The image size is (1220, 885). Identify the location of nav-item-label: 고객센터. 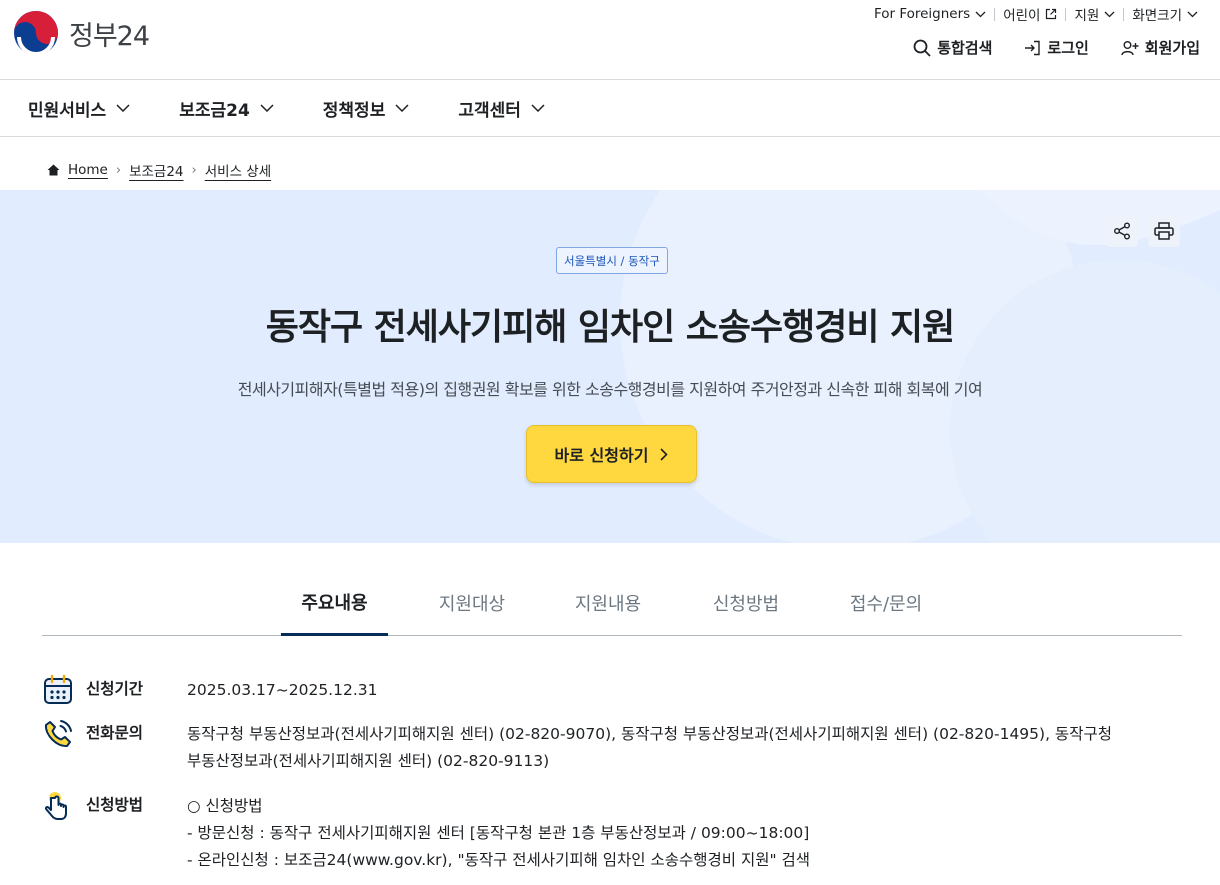
(489, 110).